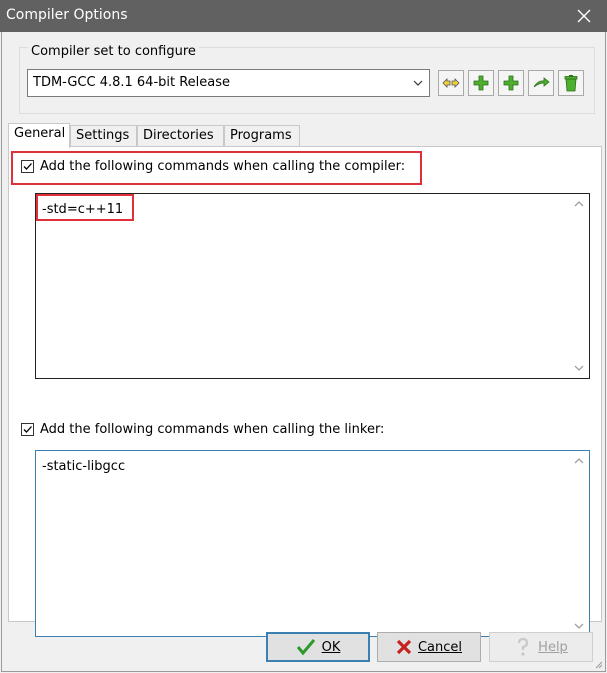 The height and width of the screenshot is (673, 607). I want to click on add-folder-icon, so click(511, 83).